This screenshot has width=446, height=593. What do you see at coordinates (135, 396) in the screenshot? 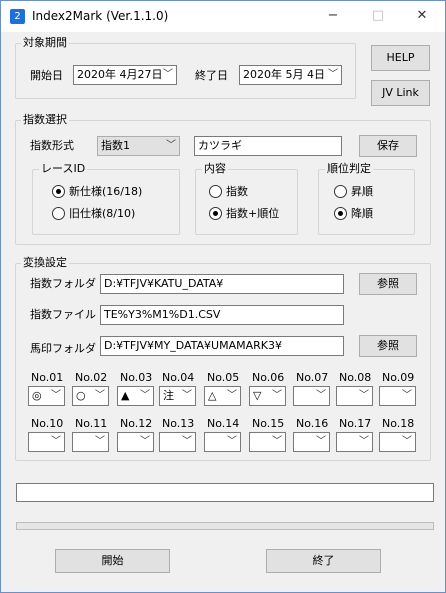
I see `mark-select: ▲ ﹀` at bounding box center [135, 396].